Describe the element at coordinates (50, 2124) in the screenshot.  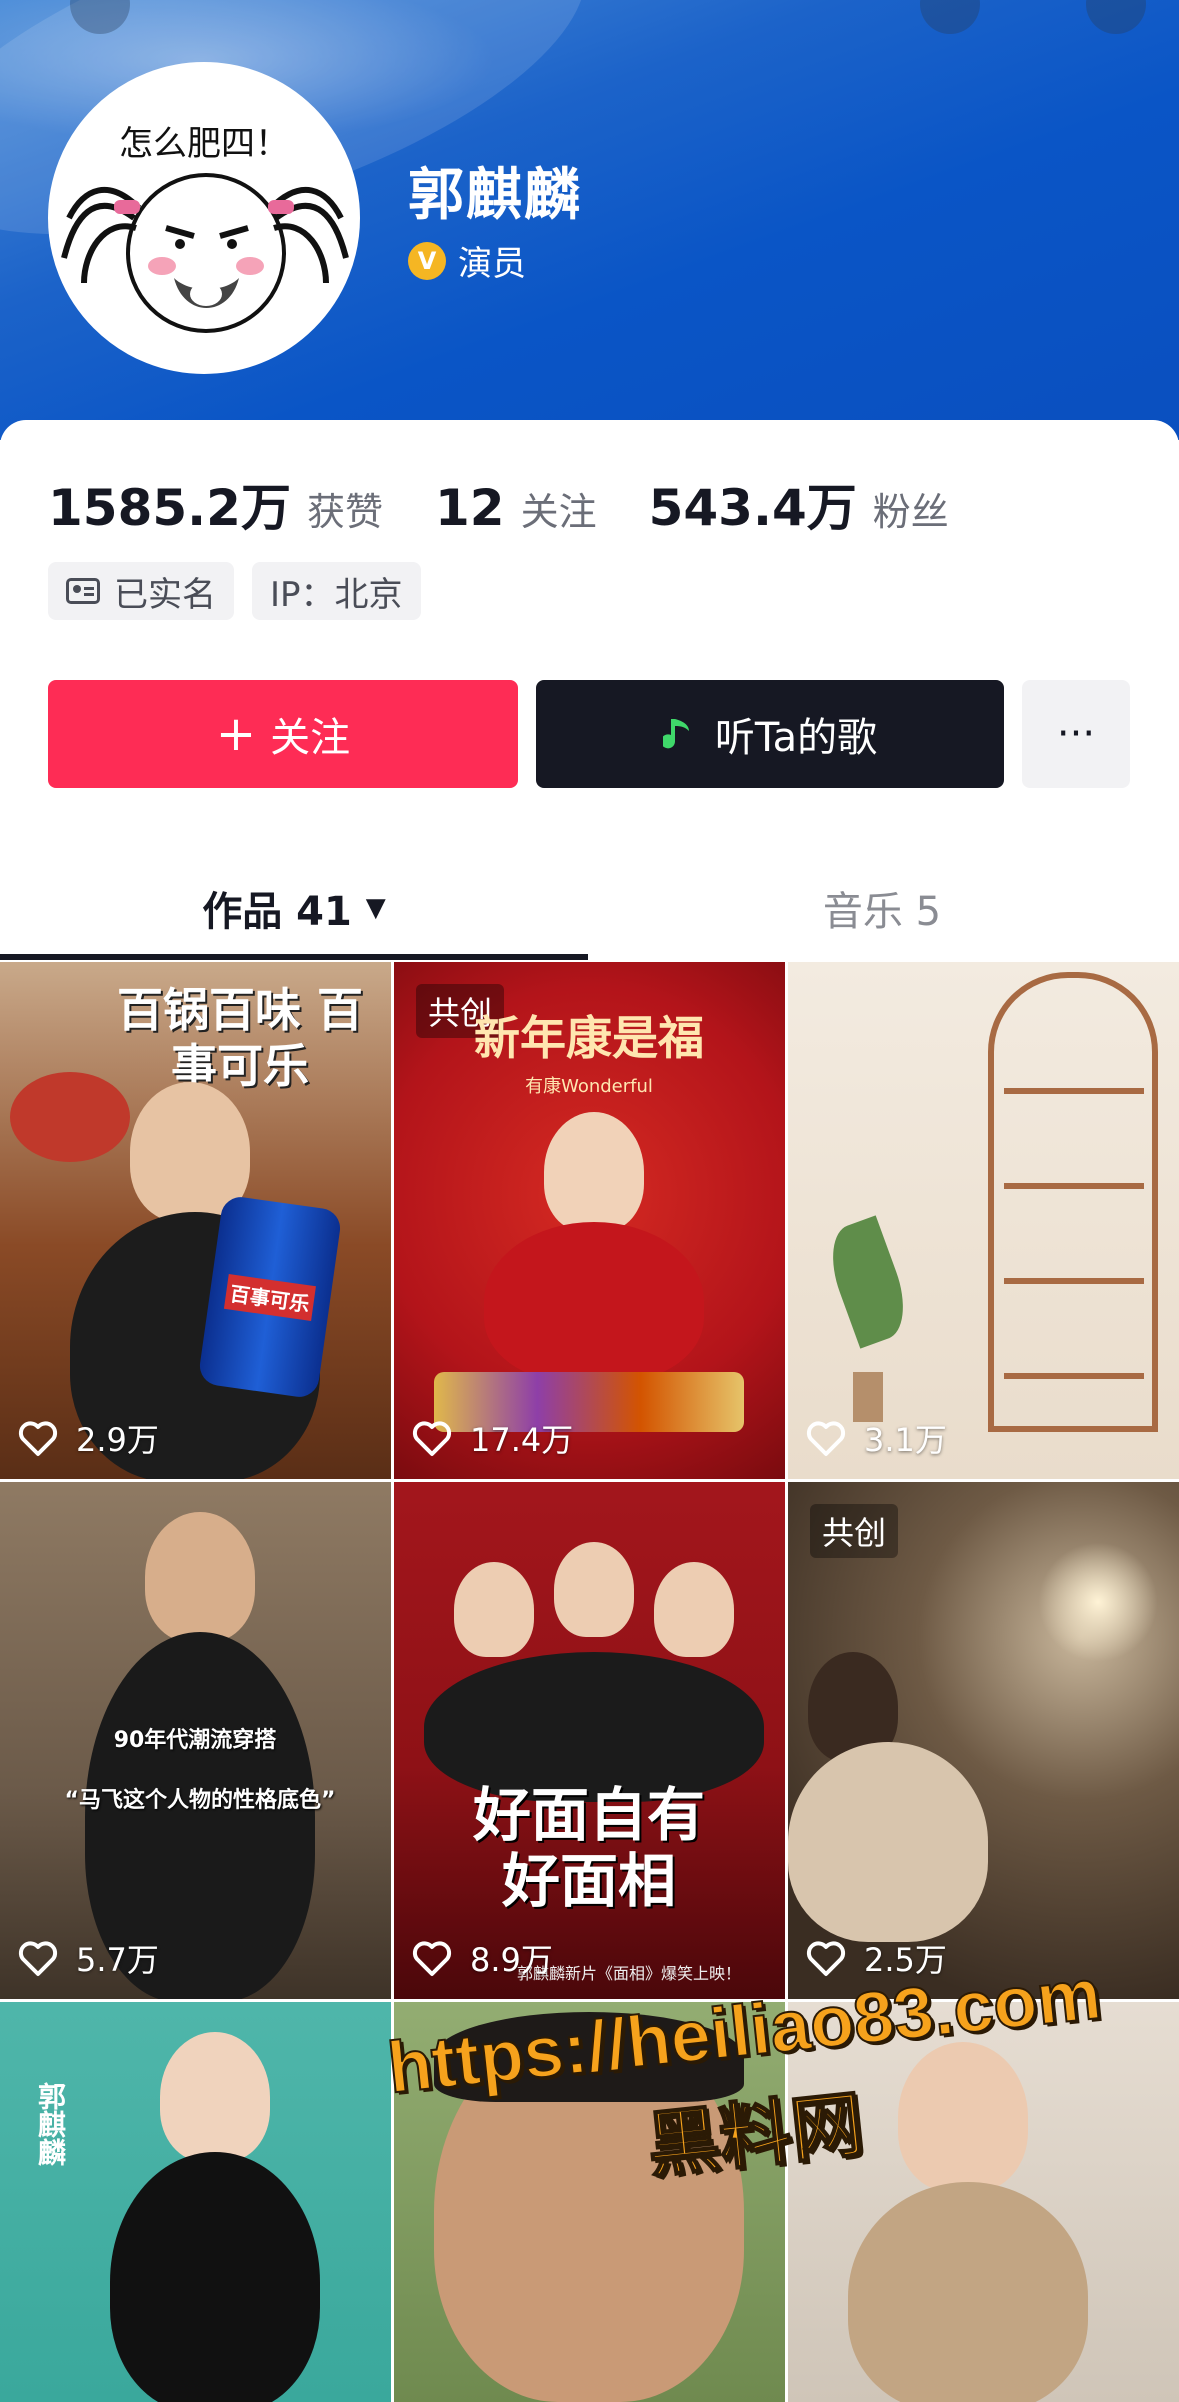
I see `post-side-label: 郭麒麟` at that location.